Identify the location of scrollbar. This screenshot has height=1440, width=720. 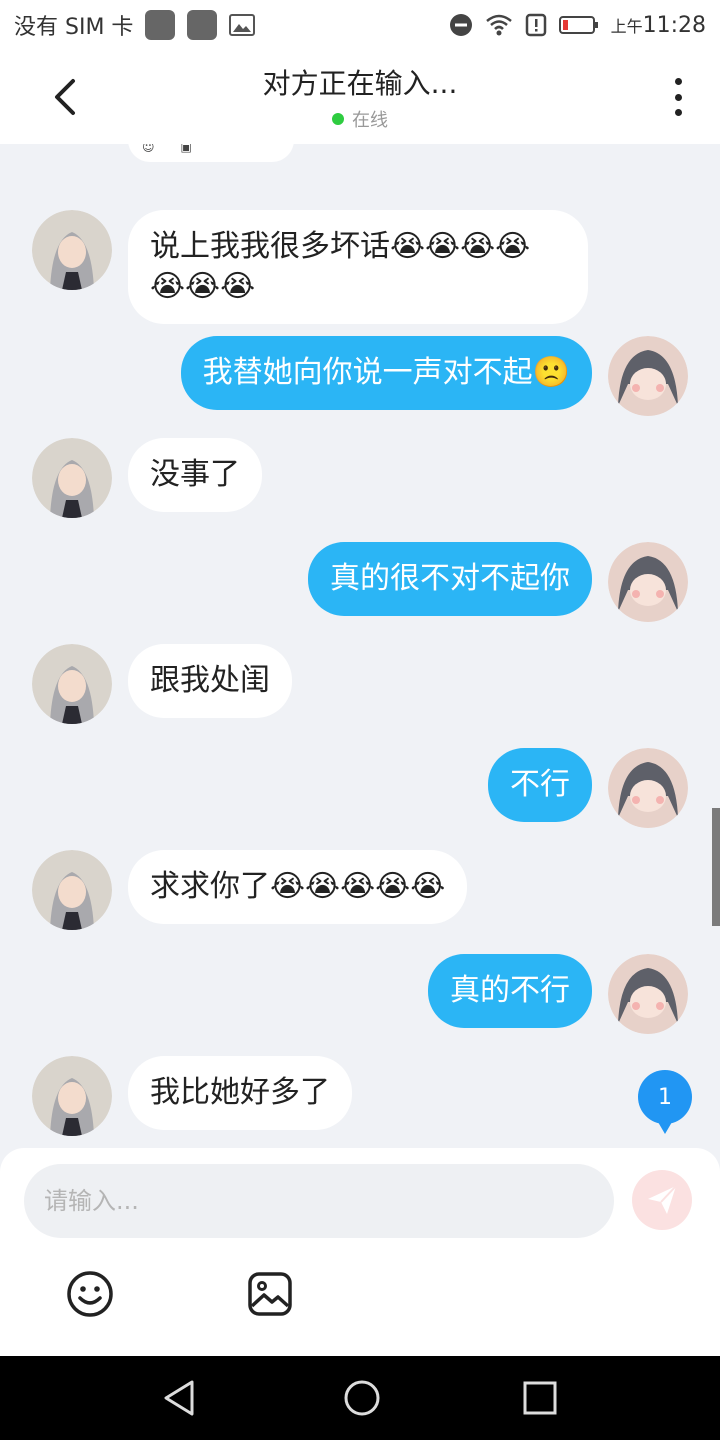
(716, 867).